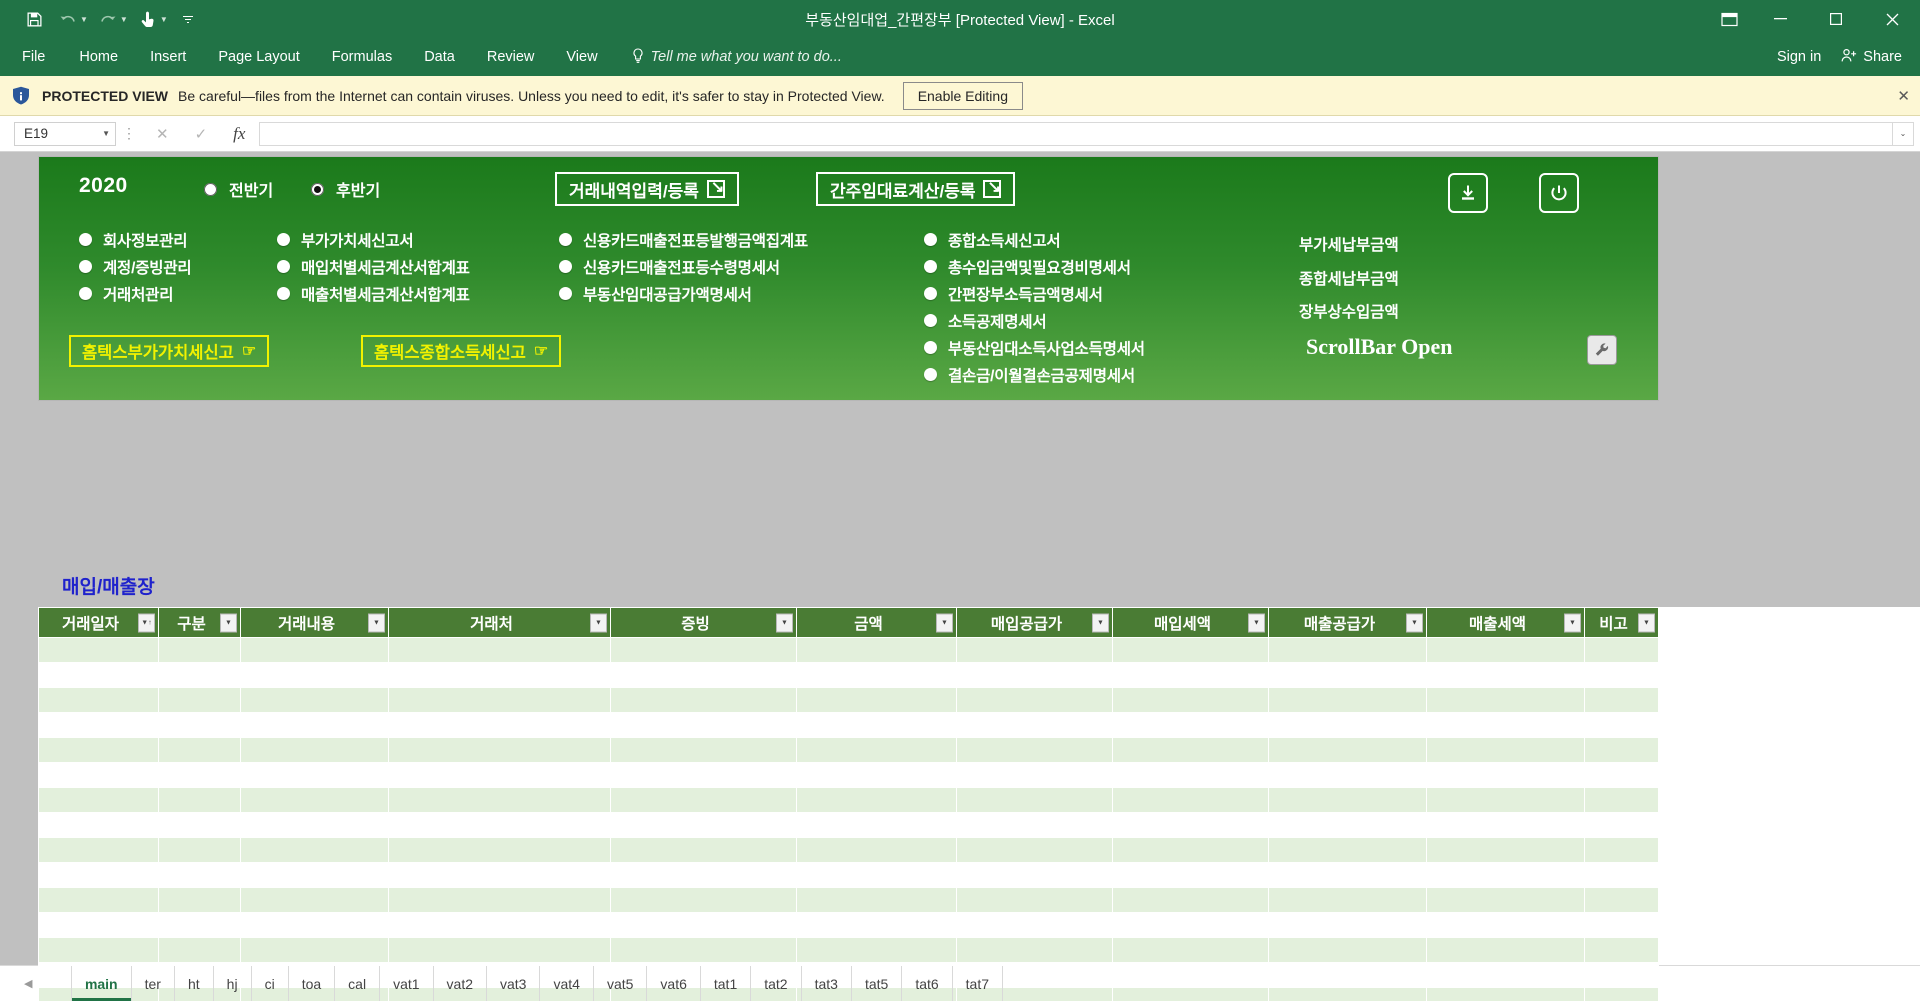 The image size is (1920, 1001). What do you see at coordinates (876, 622) in the screenshot?
I see `column-header-amount: 금액 ▼` at bounding box center [876, 622].